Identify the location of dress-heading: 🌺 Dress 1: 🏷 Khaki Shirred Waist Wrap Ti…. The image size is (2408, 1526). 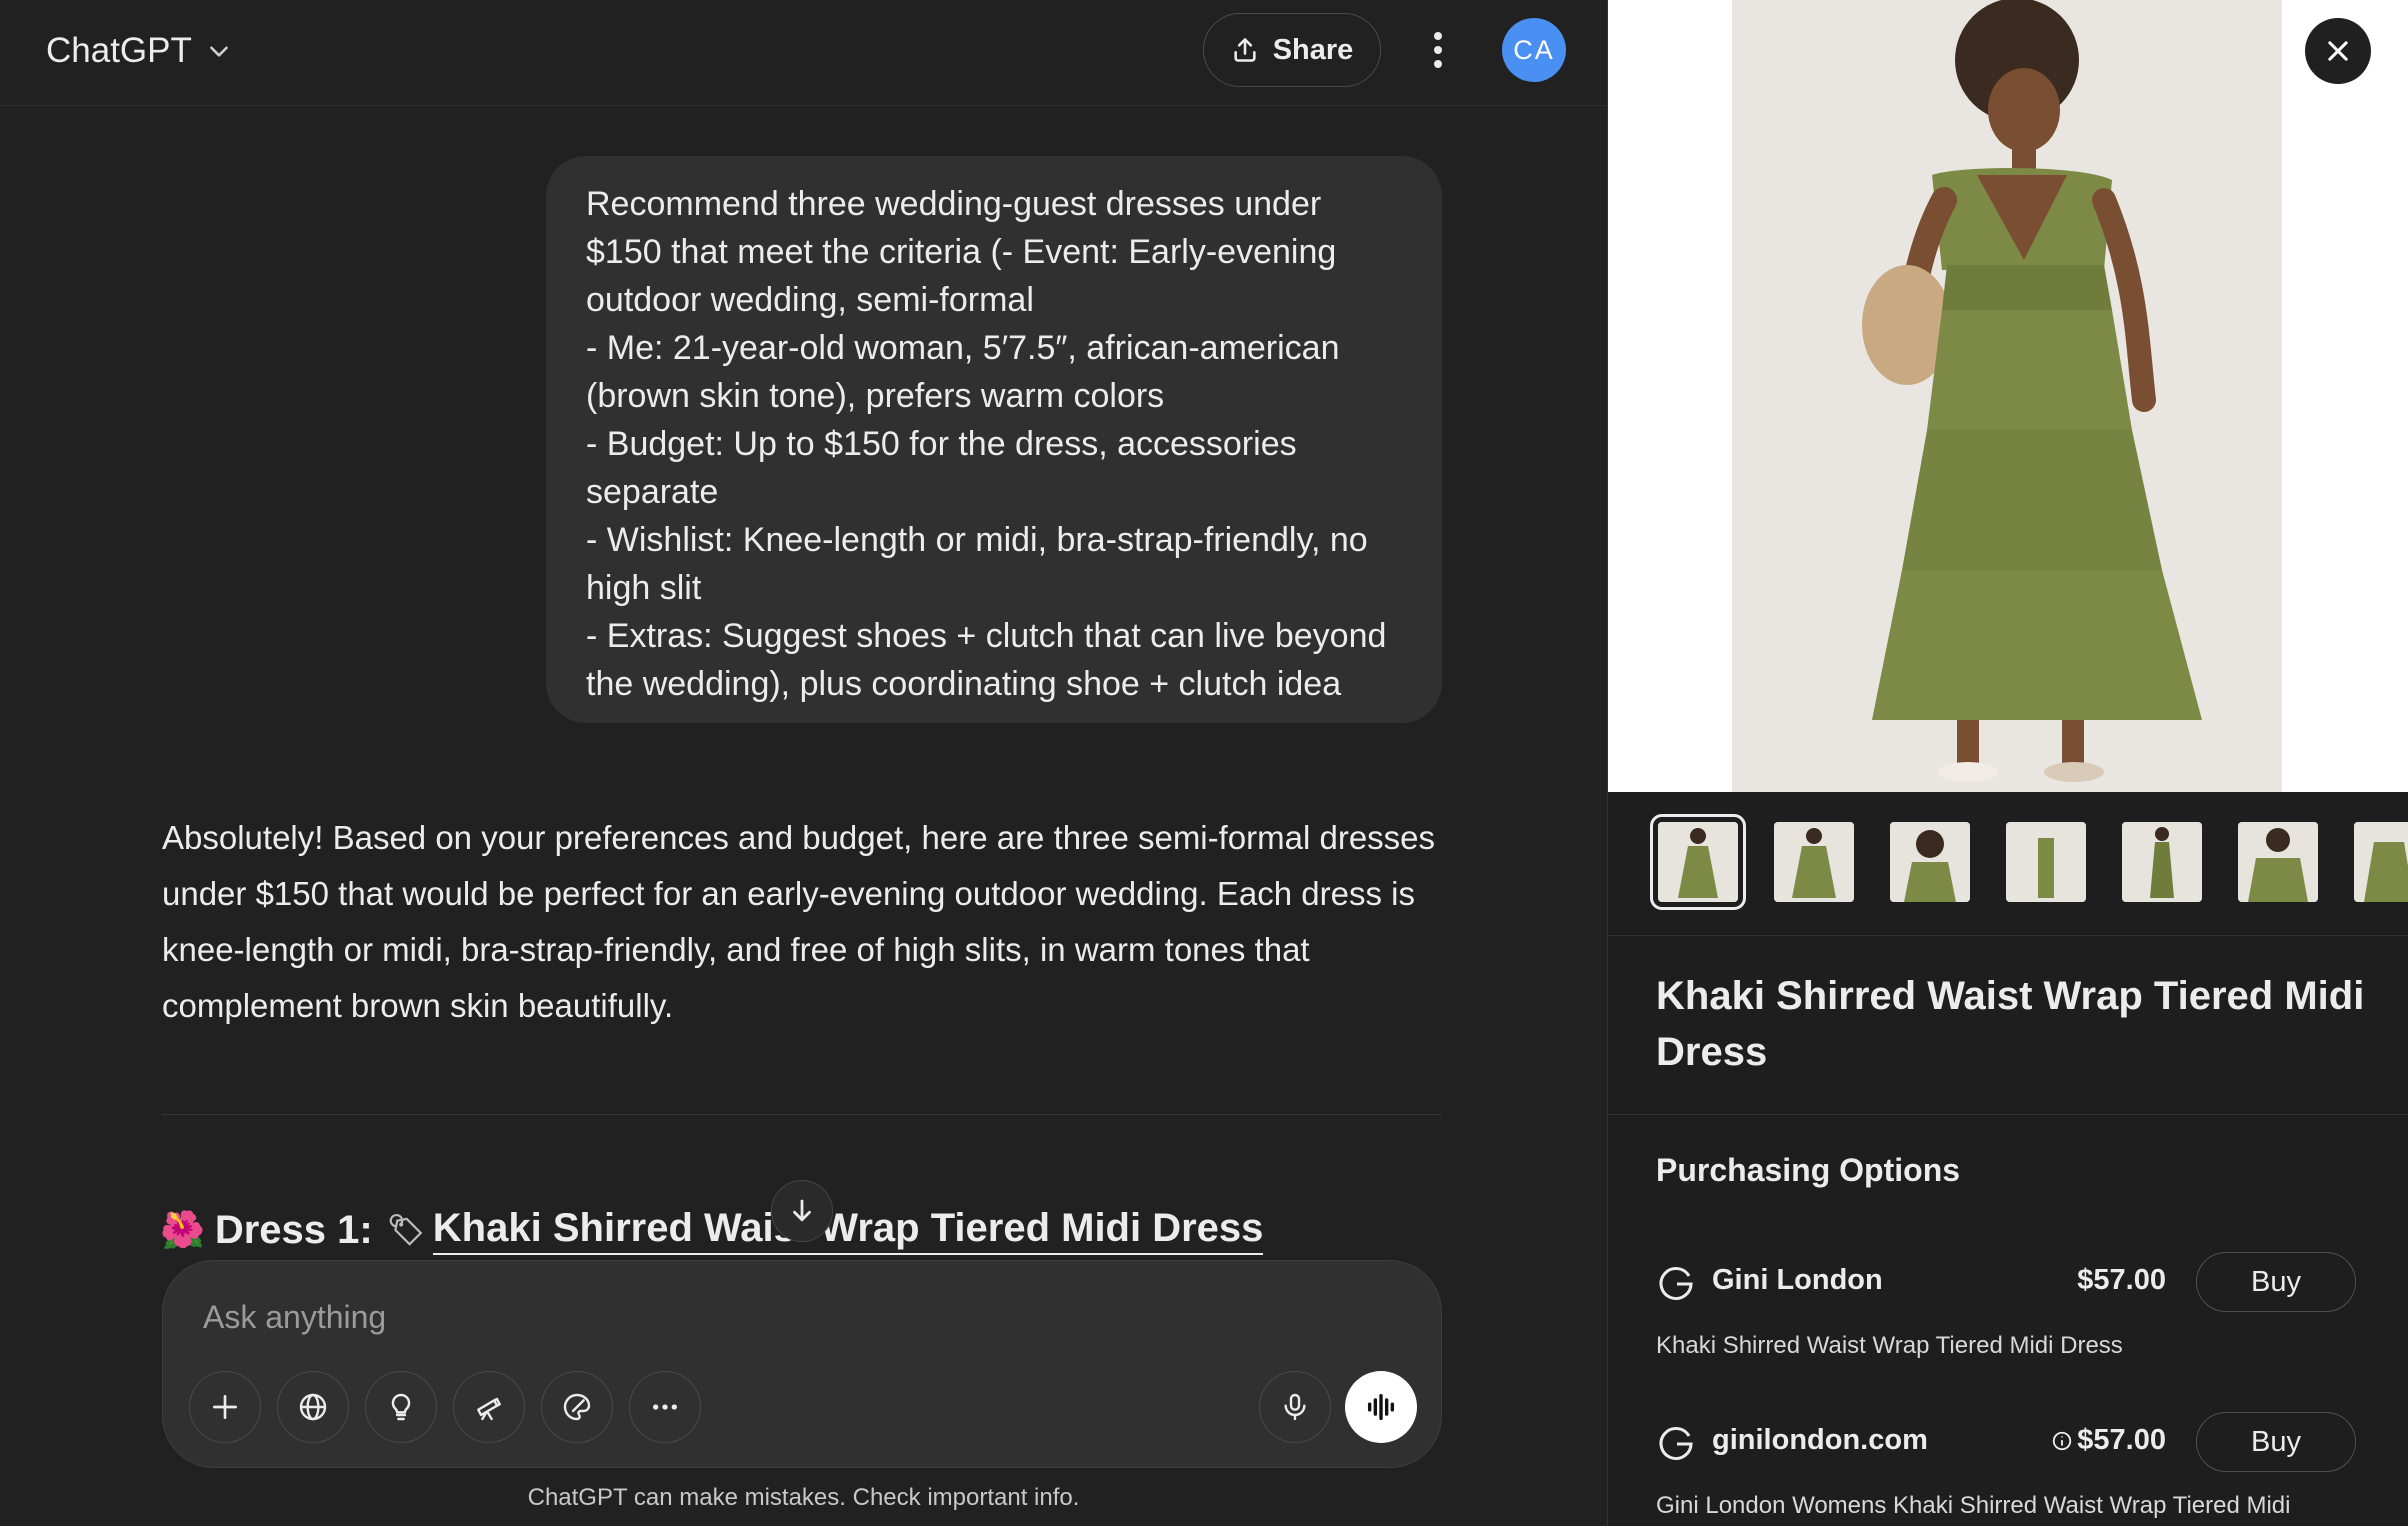
(712, 1230).